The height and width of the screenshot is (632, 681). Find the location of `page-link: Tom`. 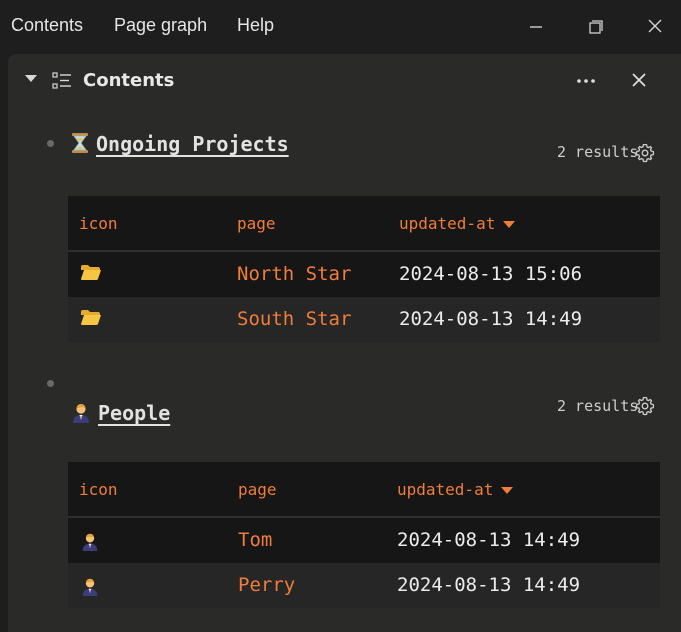

page-link: Tom is located at coordinates (255, 540).